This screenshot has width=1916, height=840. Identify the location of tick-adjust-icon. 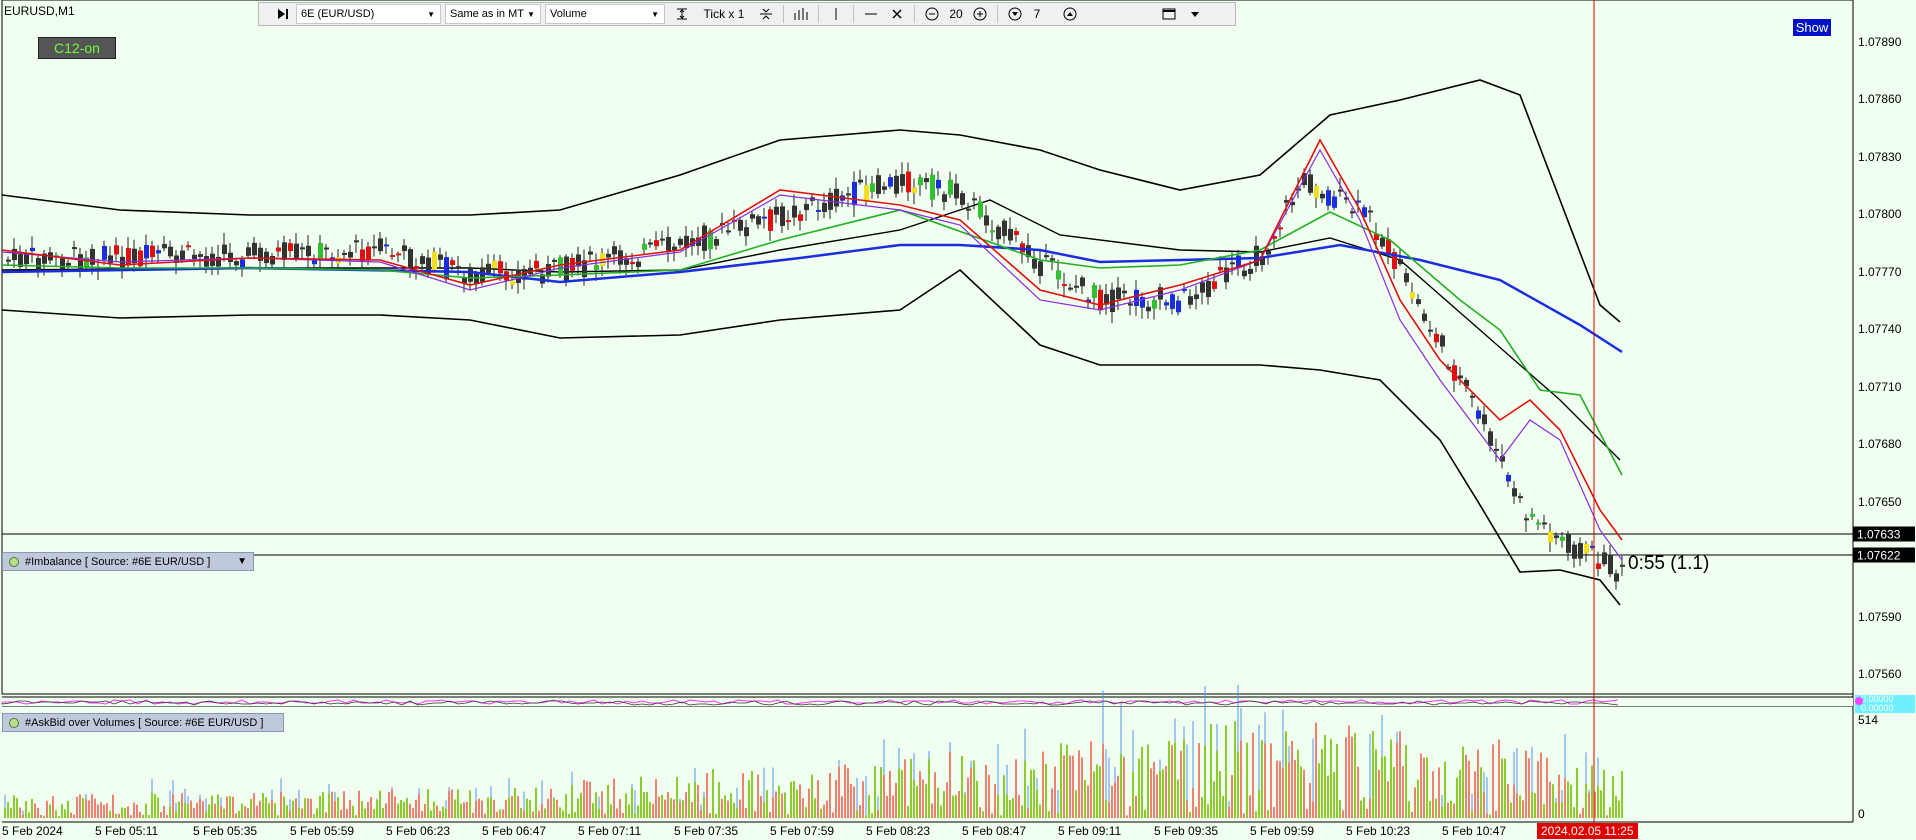
(766, 14).